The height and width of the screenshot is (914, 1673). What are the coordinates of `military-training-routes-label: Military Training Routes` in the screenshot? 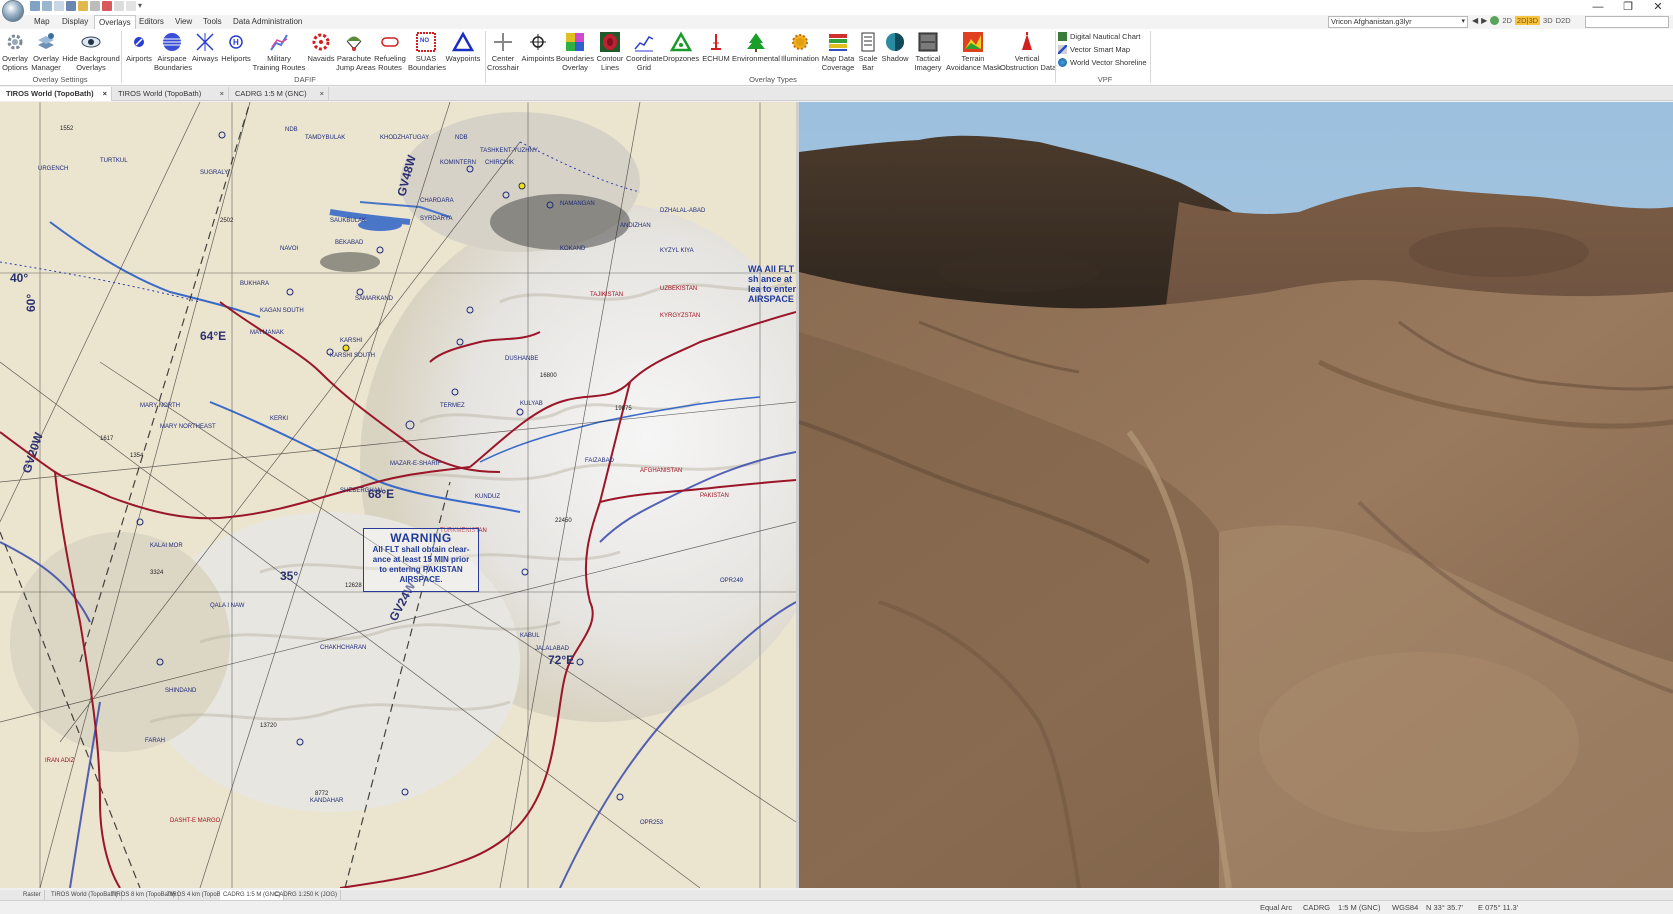 It's located at (279, 63).